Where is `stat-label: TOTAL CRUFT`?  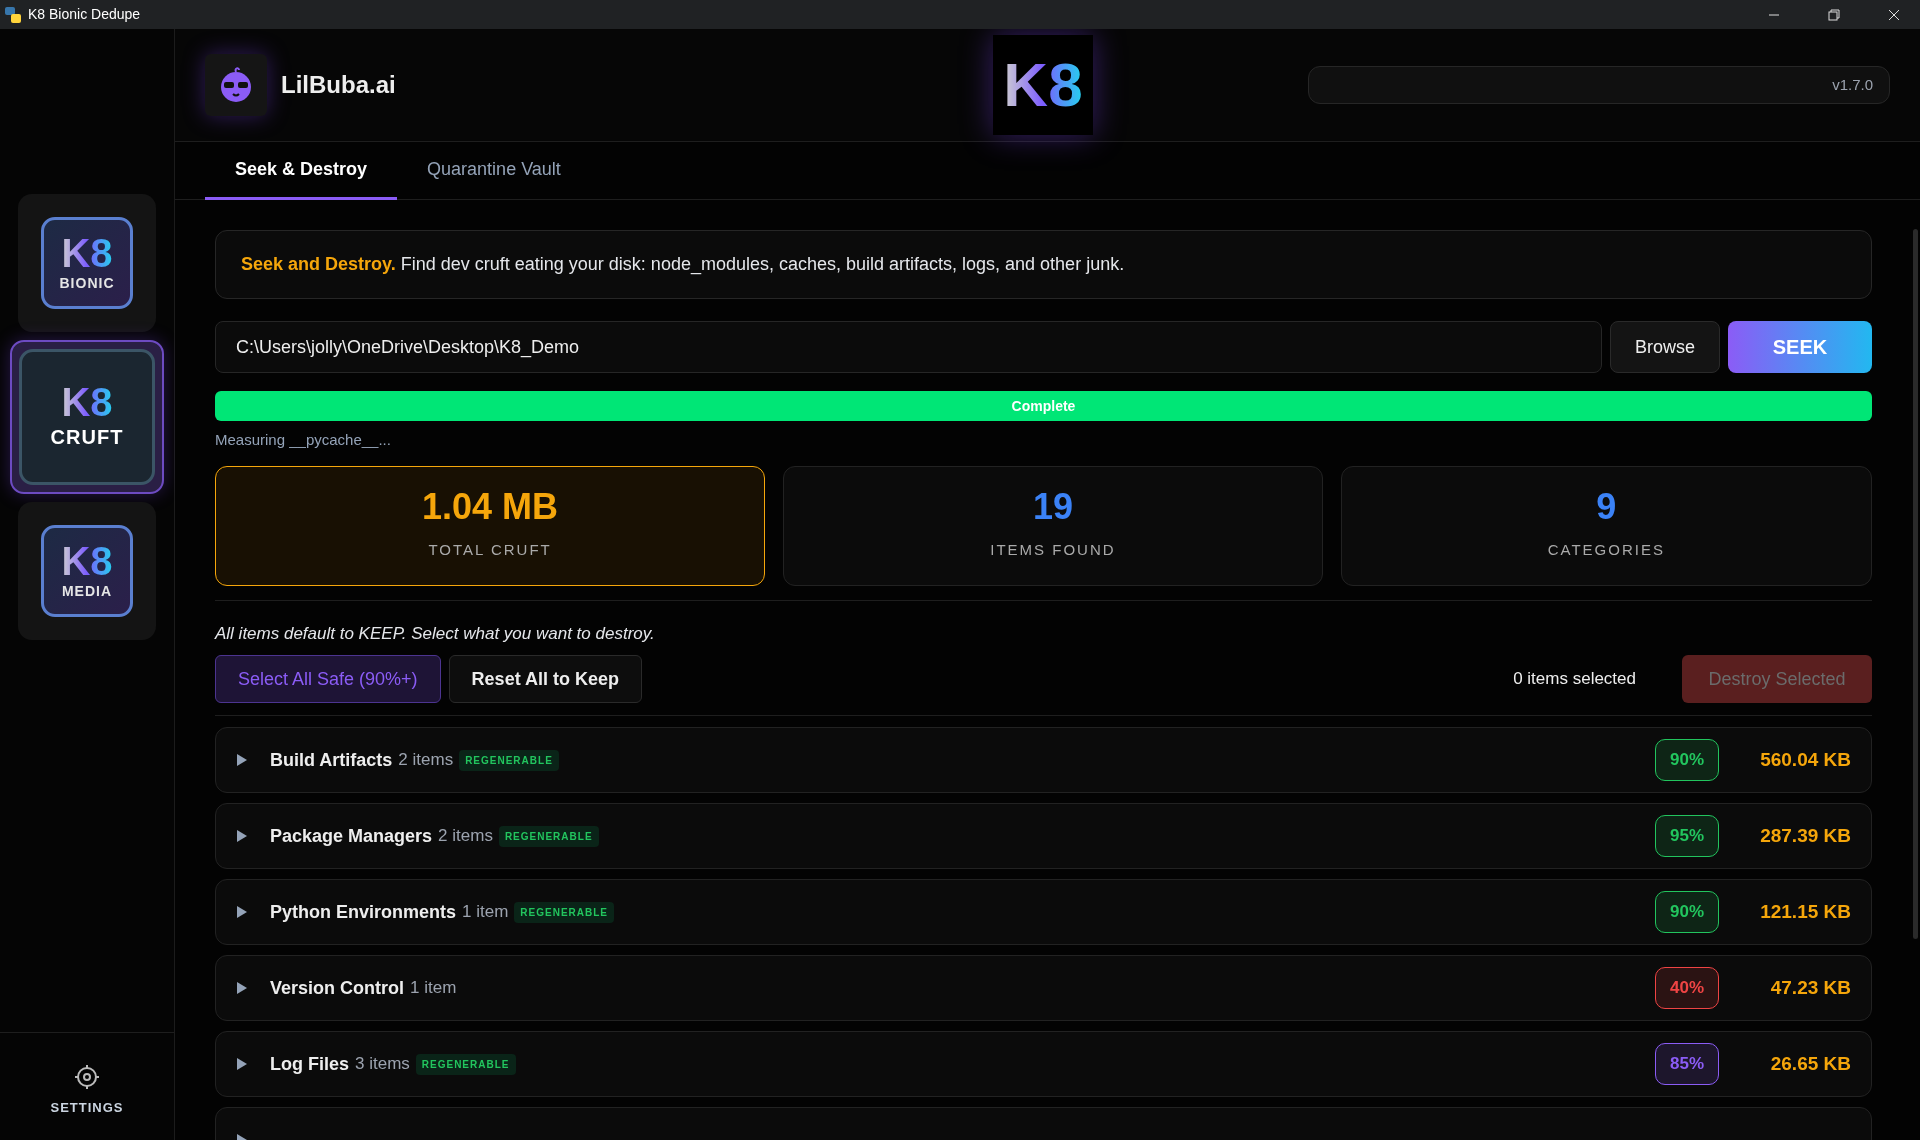
stat-label: TOTAL CRUFT is located at coordinates (490, 550).